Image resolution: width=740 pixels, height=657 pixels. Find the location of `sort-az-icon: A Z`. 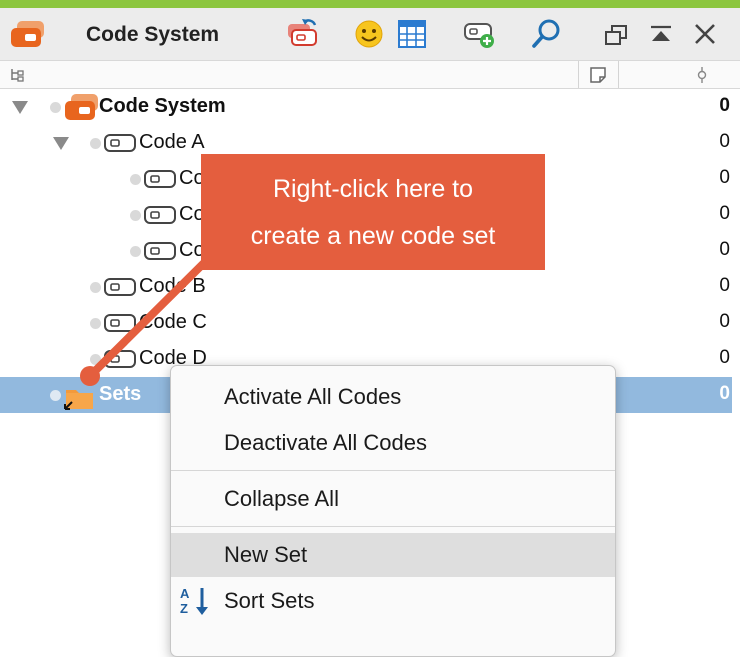

sort-az-icon: A Z is located at coordinates (194, 601).